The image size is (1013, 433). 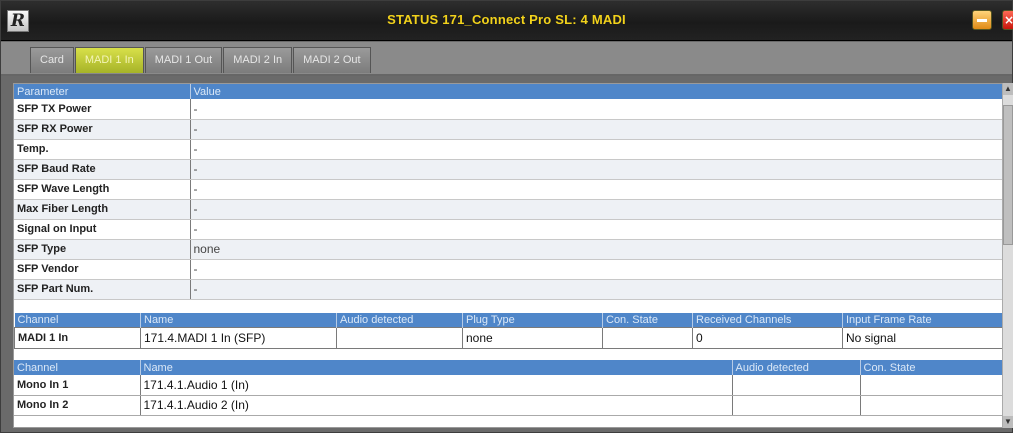 I want to click on table-row: Temp. -, so click(x=508, y=149).